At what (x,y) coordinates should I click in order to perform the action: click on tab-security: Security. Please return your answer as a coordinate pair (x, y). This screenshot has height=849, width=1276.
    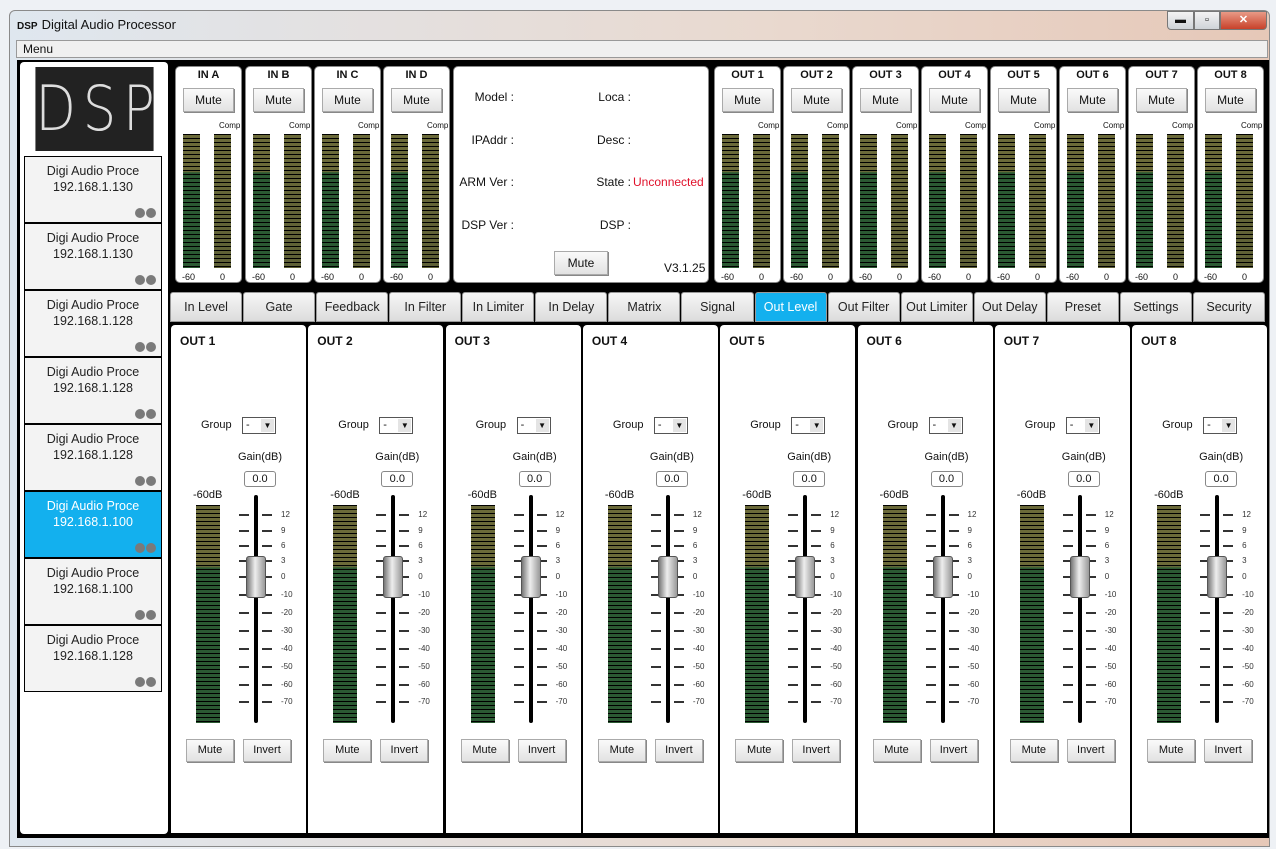
    Looking at the image, I should click on (1228, 307).